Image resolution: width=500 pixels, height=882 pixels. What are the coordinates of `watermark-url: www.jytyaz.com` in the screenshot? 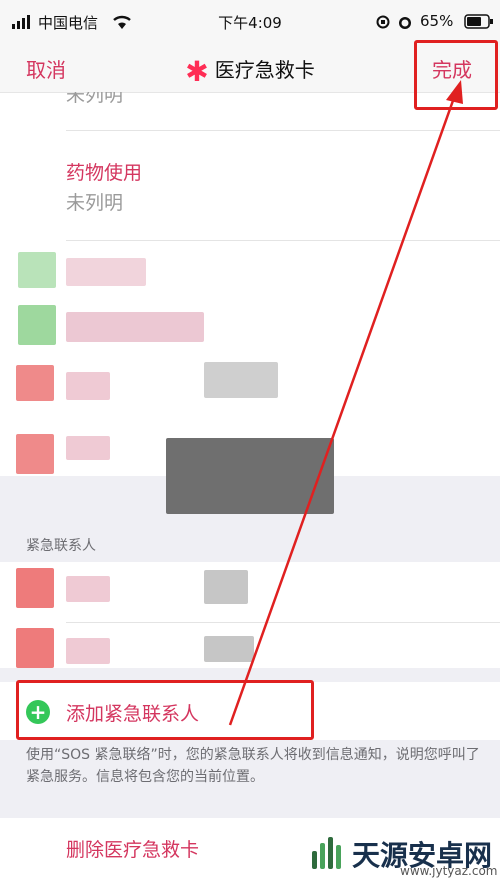 It's located at (449, 871).